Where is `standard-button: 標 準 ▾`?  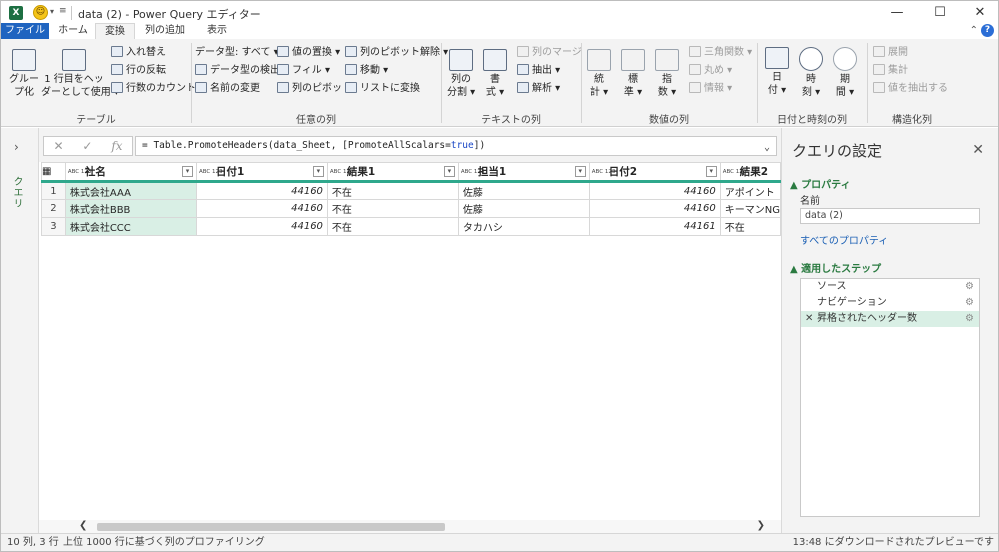
standard-button: 標 準 ▾ is located at coordinates (633, 74).